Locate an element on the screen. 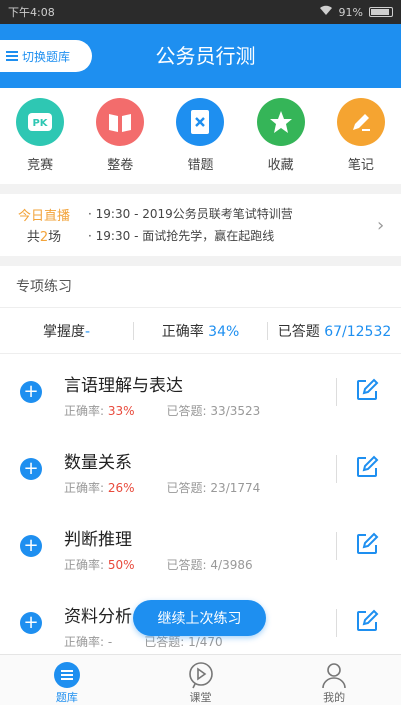 Image resolution: width=401 pixels, height=705 pixels. live-today-label: 今日直播 is located at coordinates (43, 216).